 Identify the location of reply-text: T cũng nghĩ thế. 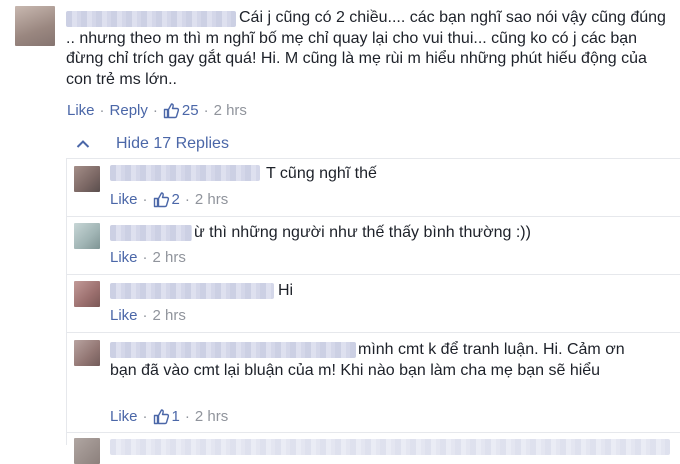
(321, 173).